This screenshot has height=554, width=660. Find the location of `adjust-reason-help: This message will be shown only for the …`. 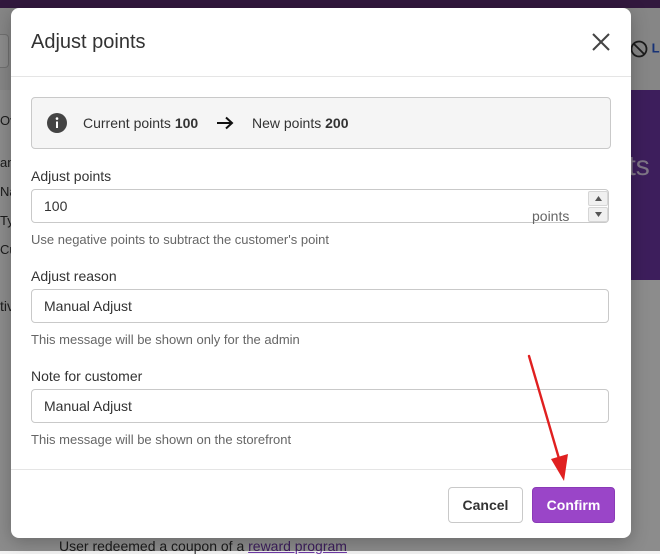

adjust-reason-help: This message will be shown only for the … is located at coordinates (165, 339).